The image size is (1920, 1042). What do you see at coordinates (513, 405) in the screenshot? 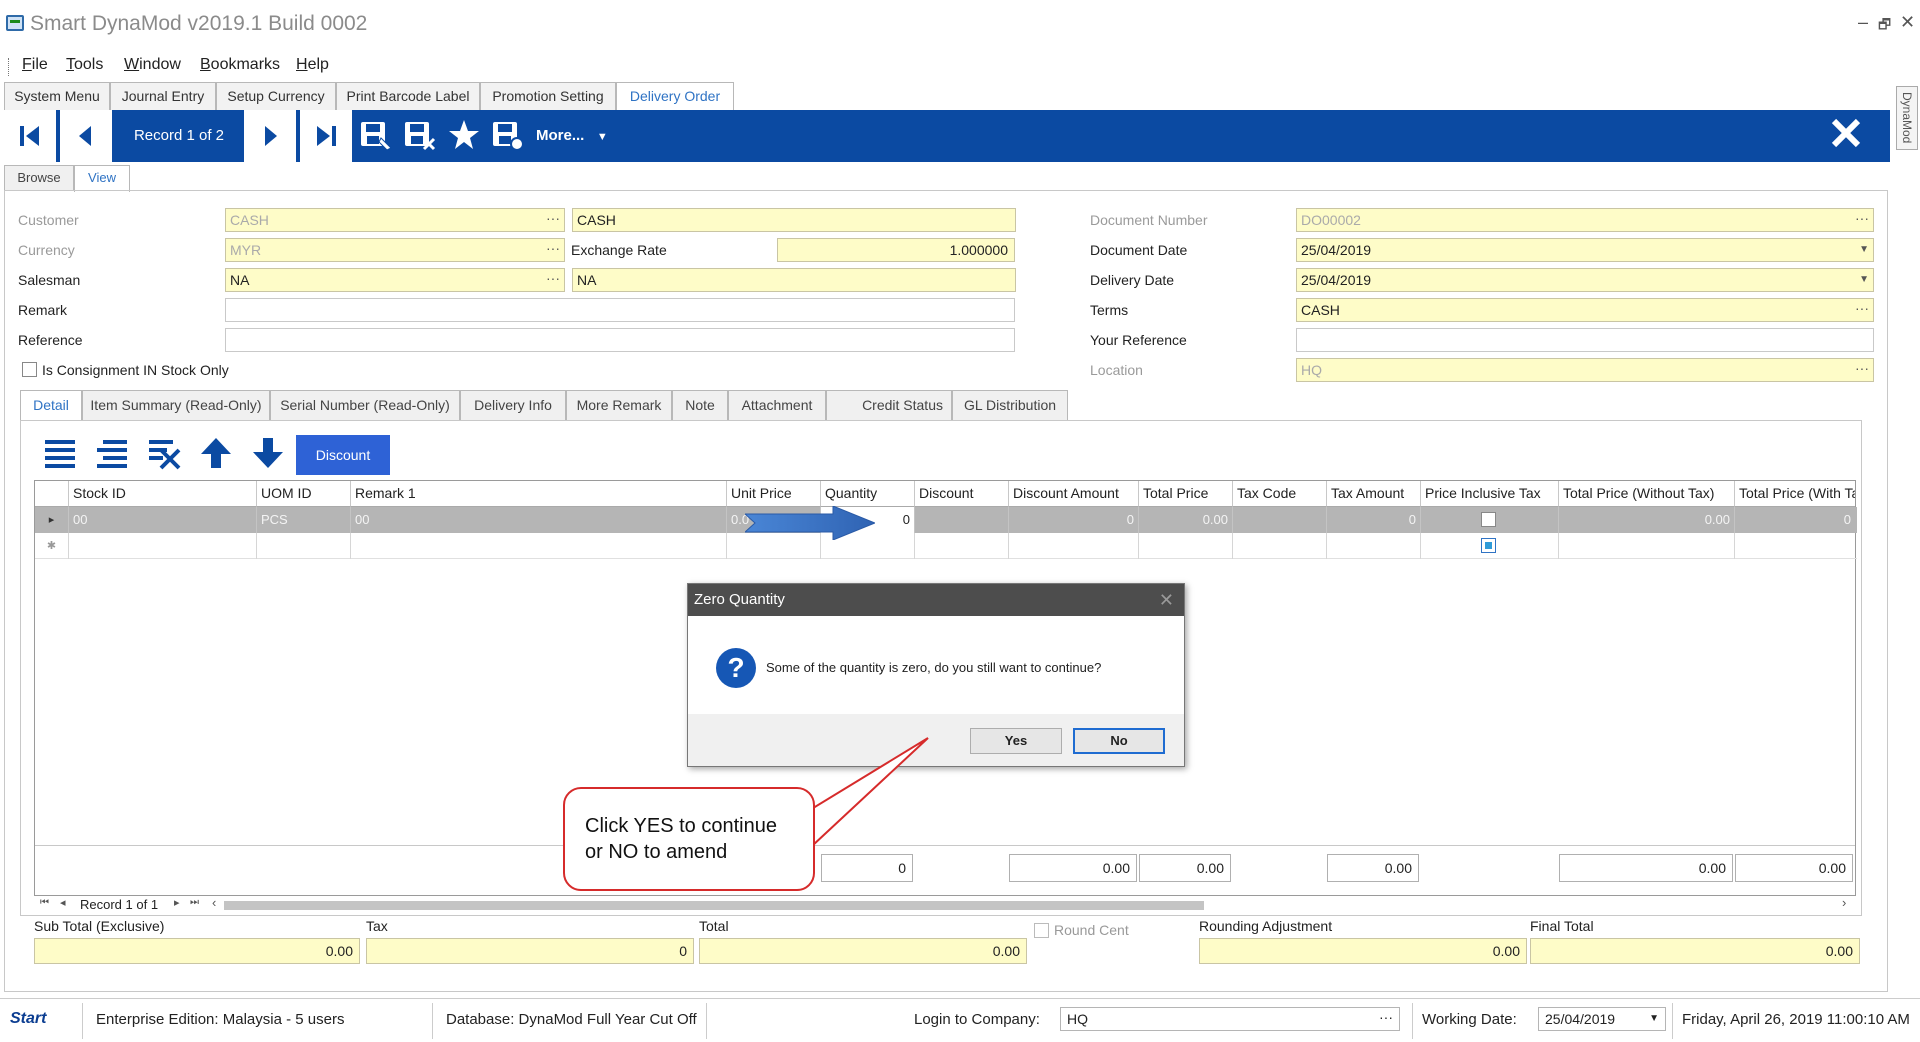
I see `tab-delivery-info: Delivery Info` at bounding box center [513, 405].